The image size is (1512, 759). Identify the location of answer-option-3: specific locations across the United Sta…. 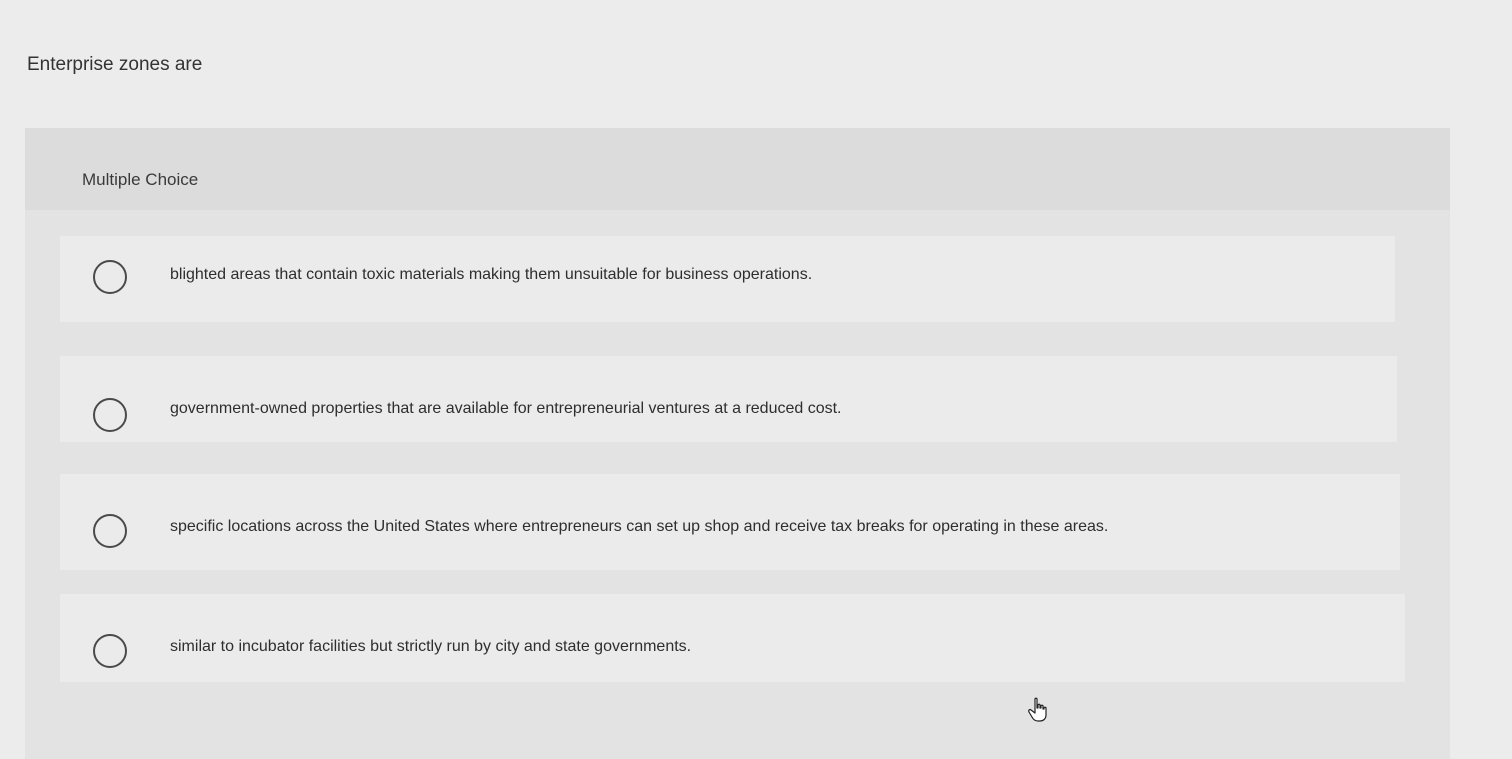
(730, 522).